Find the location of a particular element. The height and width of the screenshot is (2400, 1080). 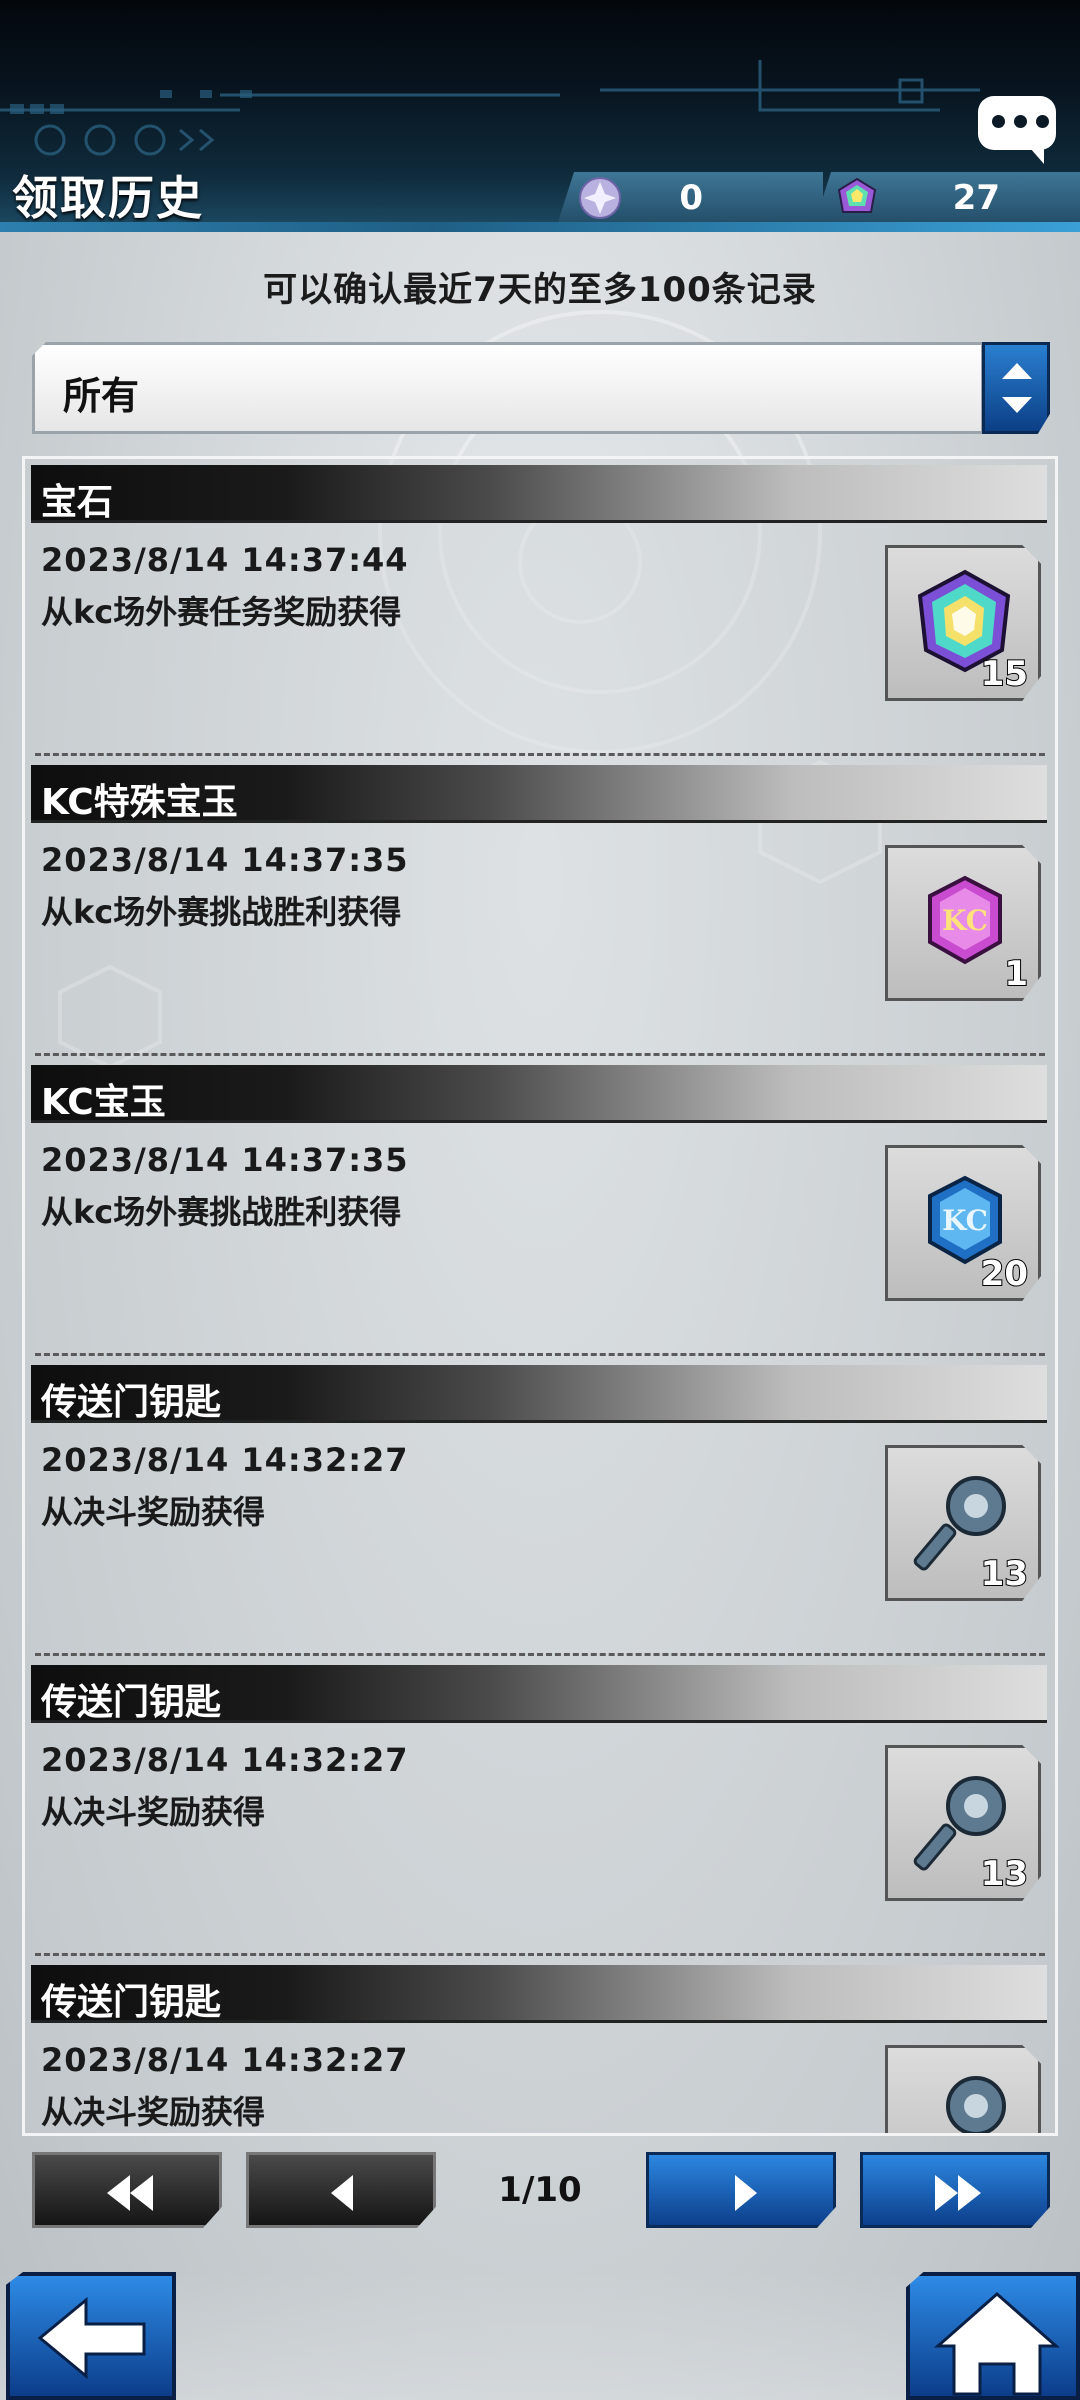

item-count: 1 is located at coordinates (1016, 974).